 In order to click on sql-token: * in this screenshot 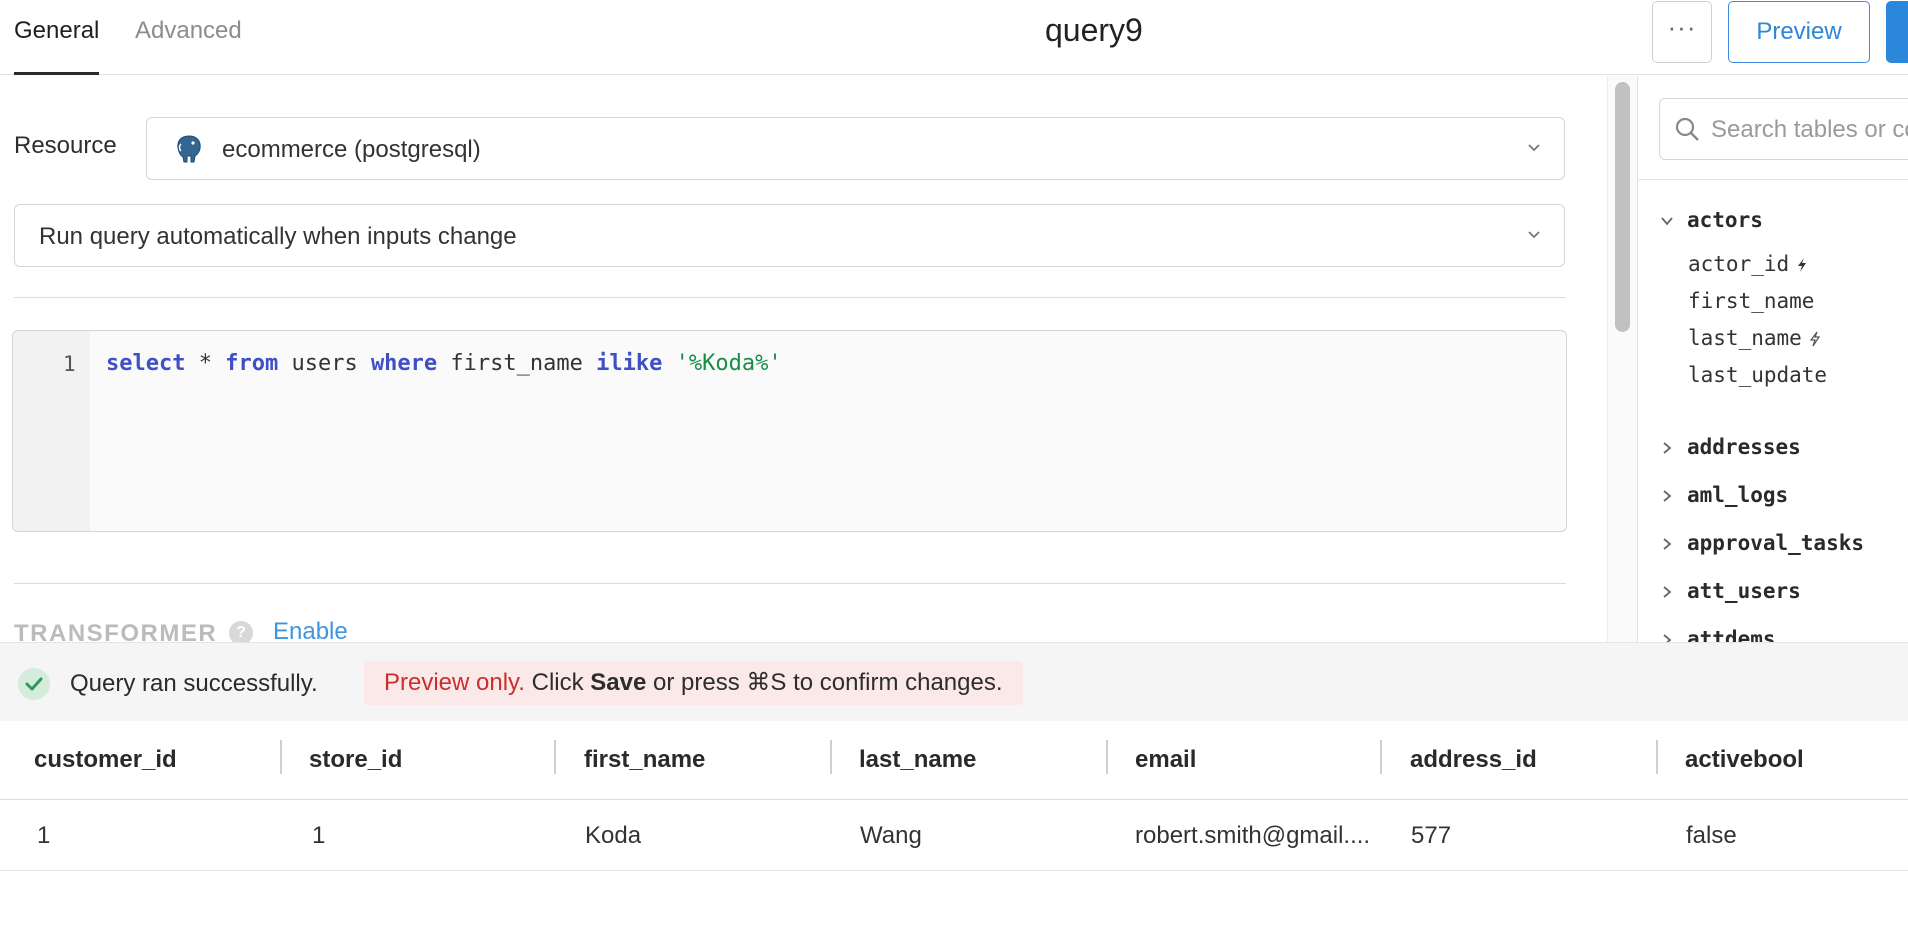, I will do `click(205, 363)`.